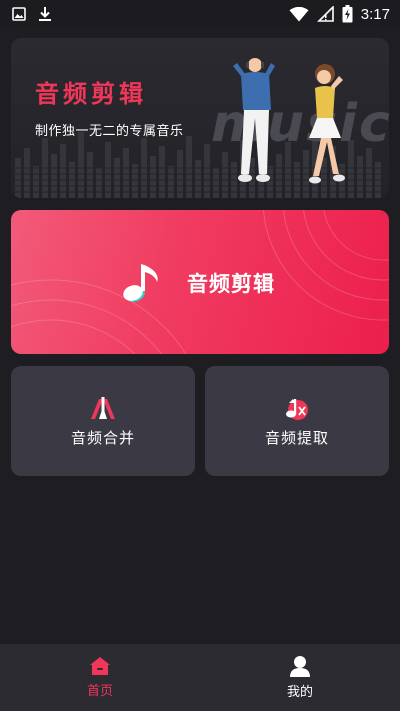 This screenshot has height=711, width=400. Describe the element at coordinates (299, 692) in the screenshot. I see `nav-label-profile: 我的` at that location.